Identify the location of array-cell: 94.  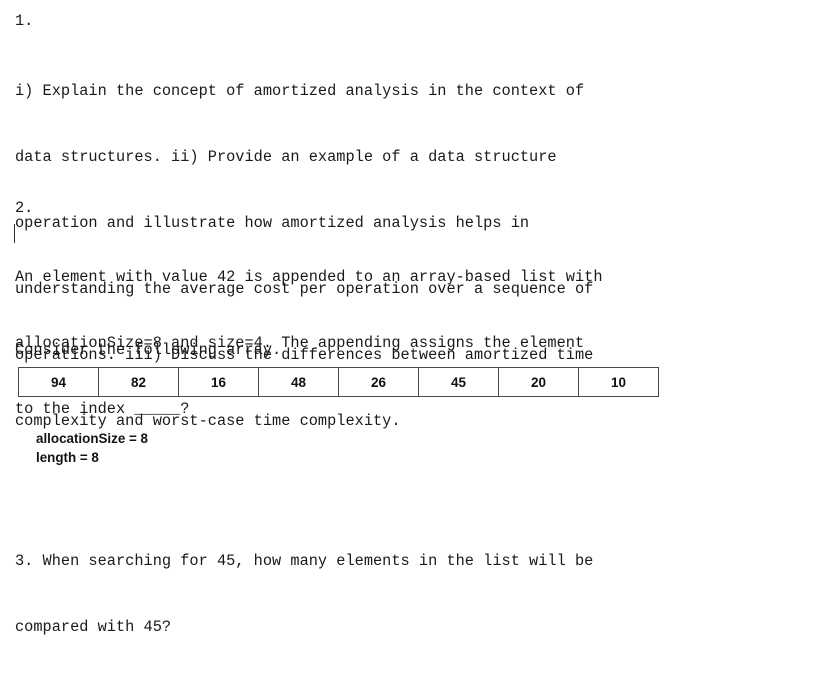
(58, 382).